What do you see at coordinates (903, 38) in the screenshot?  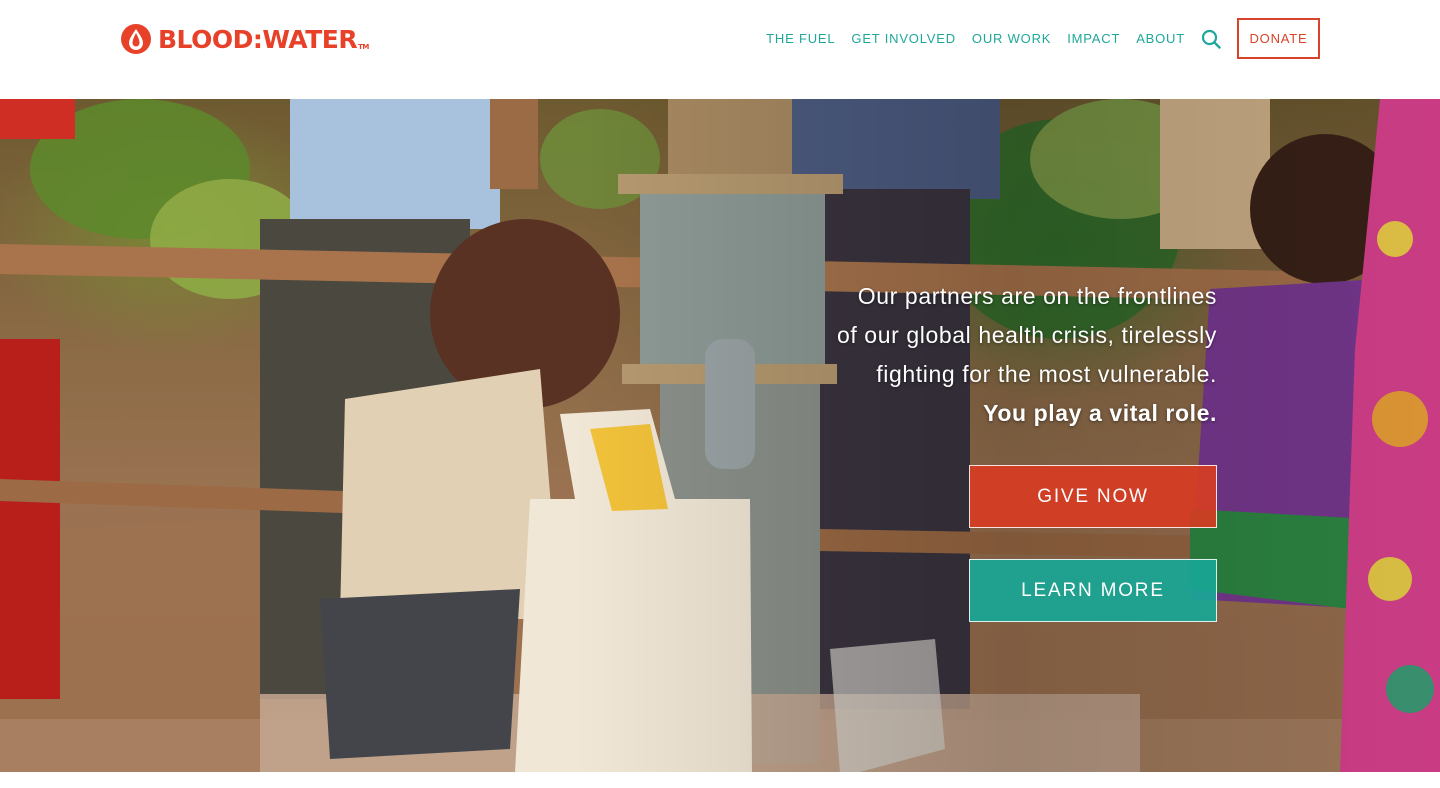 I see `nav-item-get-involved: GET INVOLVED` at bounding box center [903, 38].